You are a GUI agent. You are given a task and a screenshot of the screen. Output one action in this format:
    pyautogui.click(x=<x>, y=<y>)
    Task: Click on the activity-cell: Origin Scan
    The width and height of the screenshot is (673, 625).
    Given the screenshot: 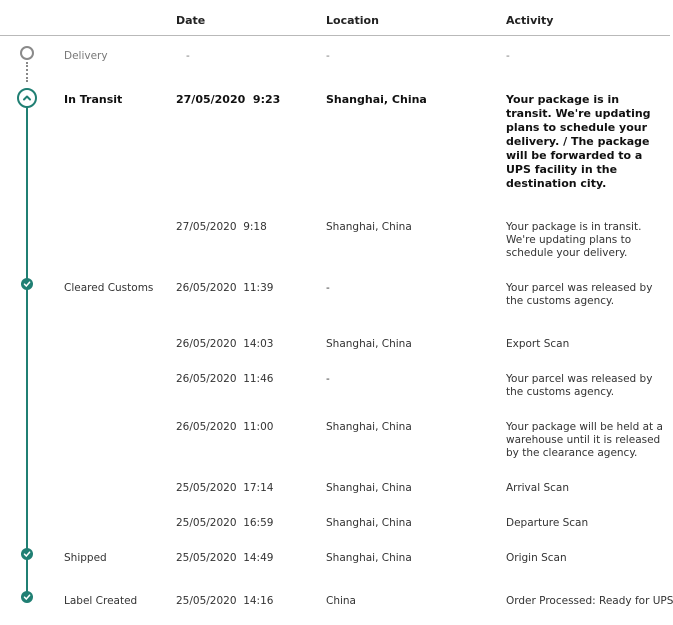 What is the action you would take?
    pyautogui.click(x=536, y=558)
    